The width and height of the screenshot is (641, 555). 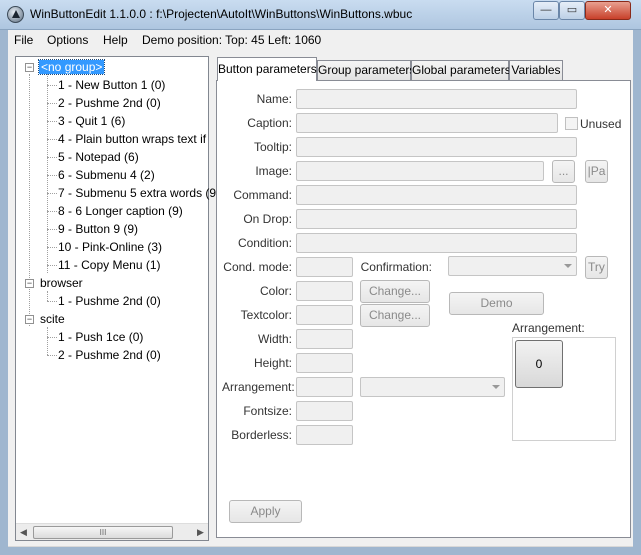 I want to click on height-field, so click(x=324, y=363).